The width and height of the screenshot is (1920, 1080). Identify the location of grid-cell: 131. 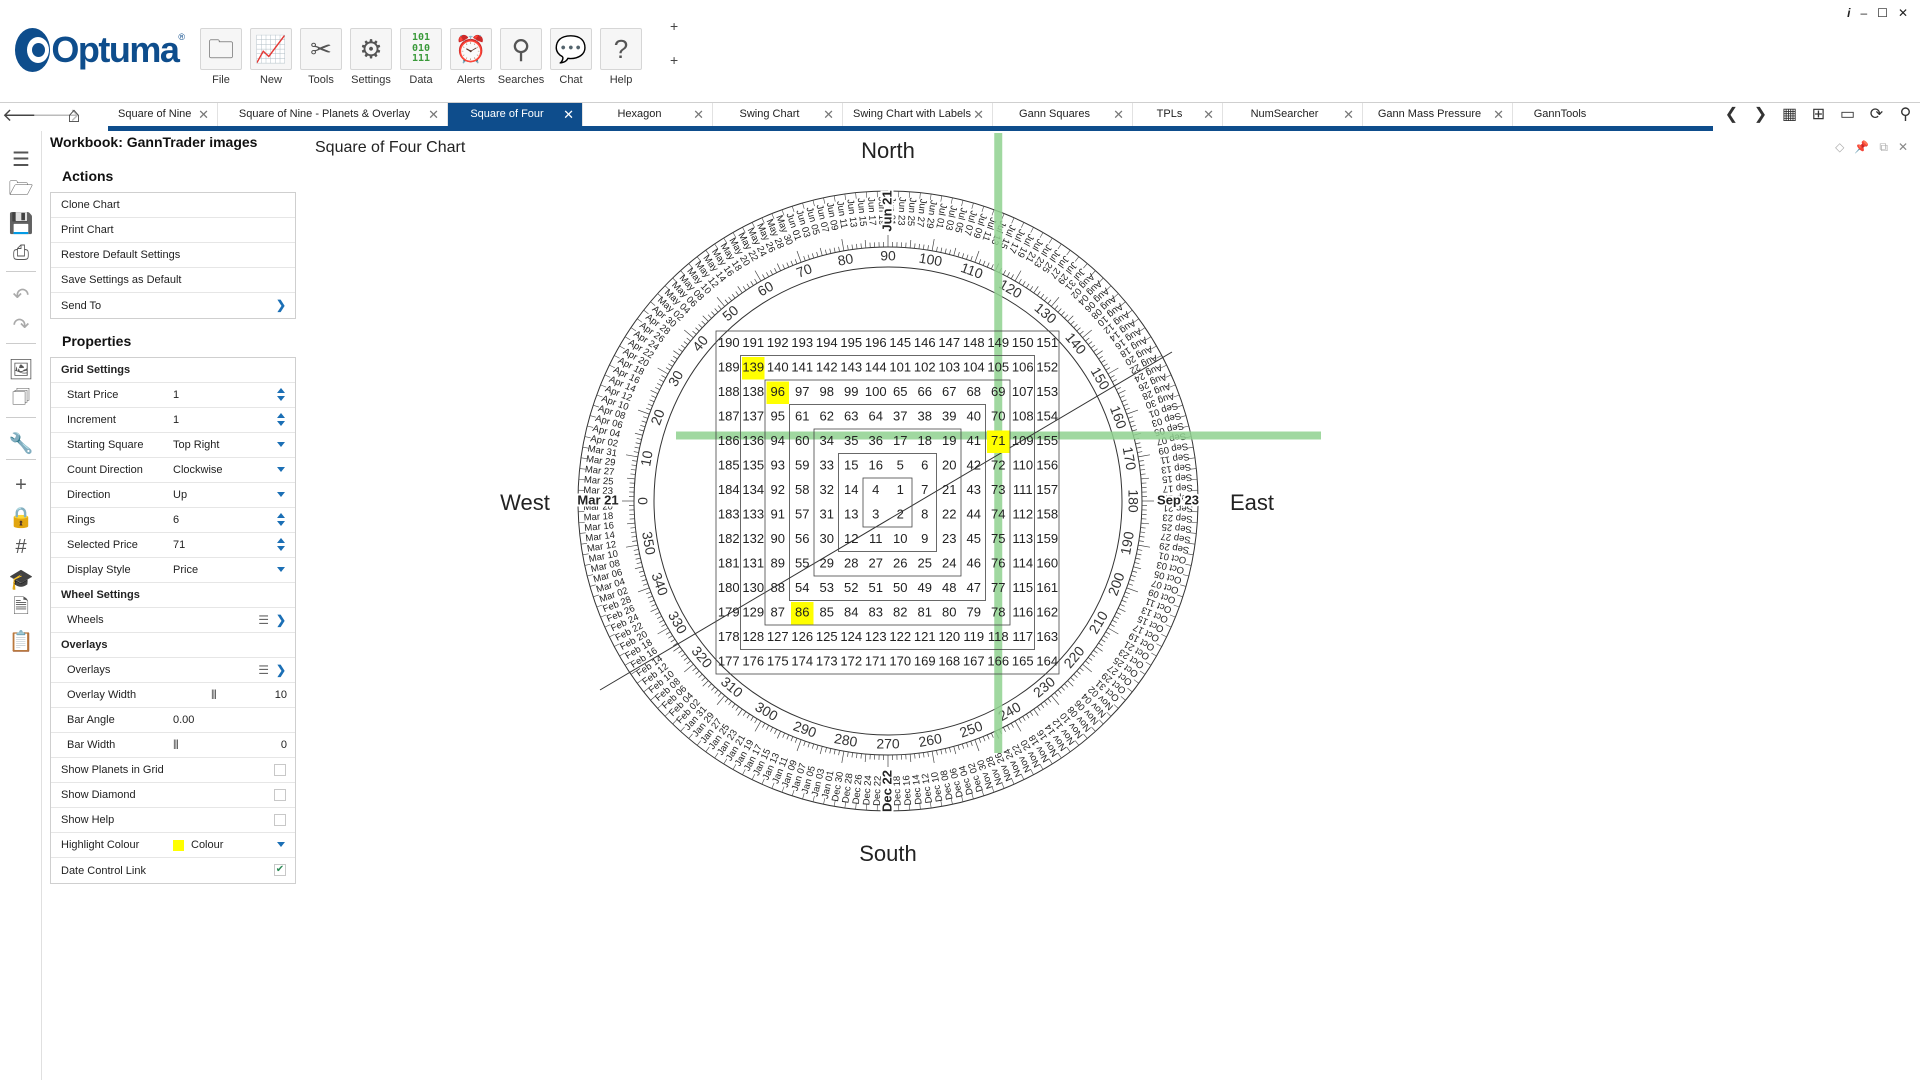
(753, 563).